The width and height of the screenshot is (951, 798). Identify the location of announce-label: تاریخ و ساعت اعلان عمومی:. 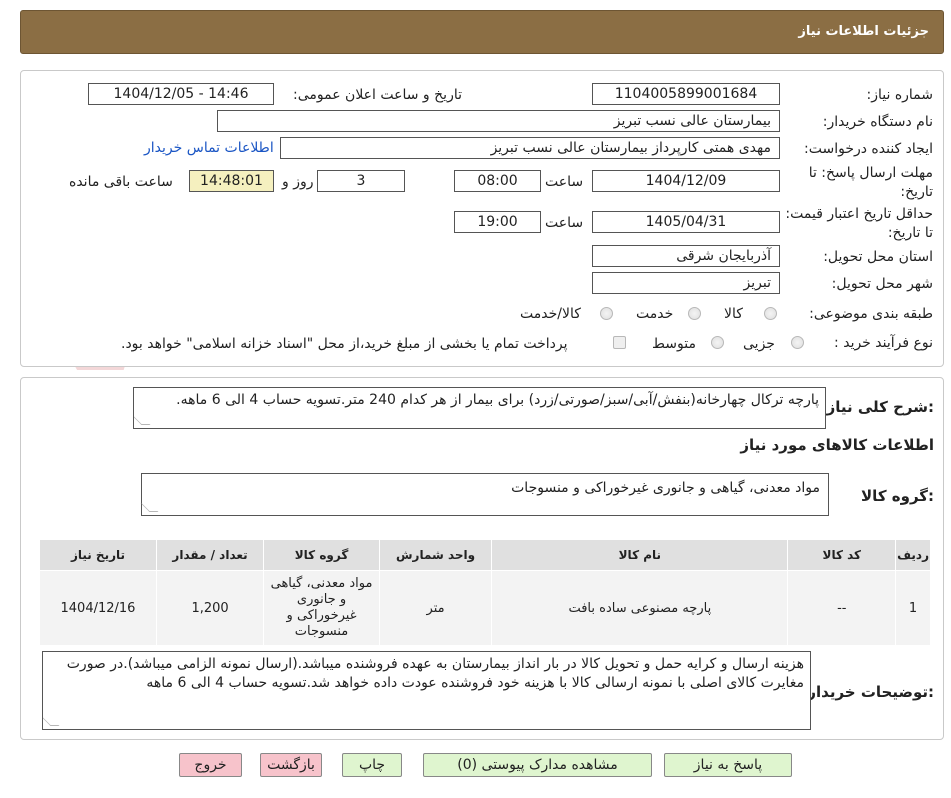
(377, 95).